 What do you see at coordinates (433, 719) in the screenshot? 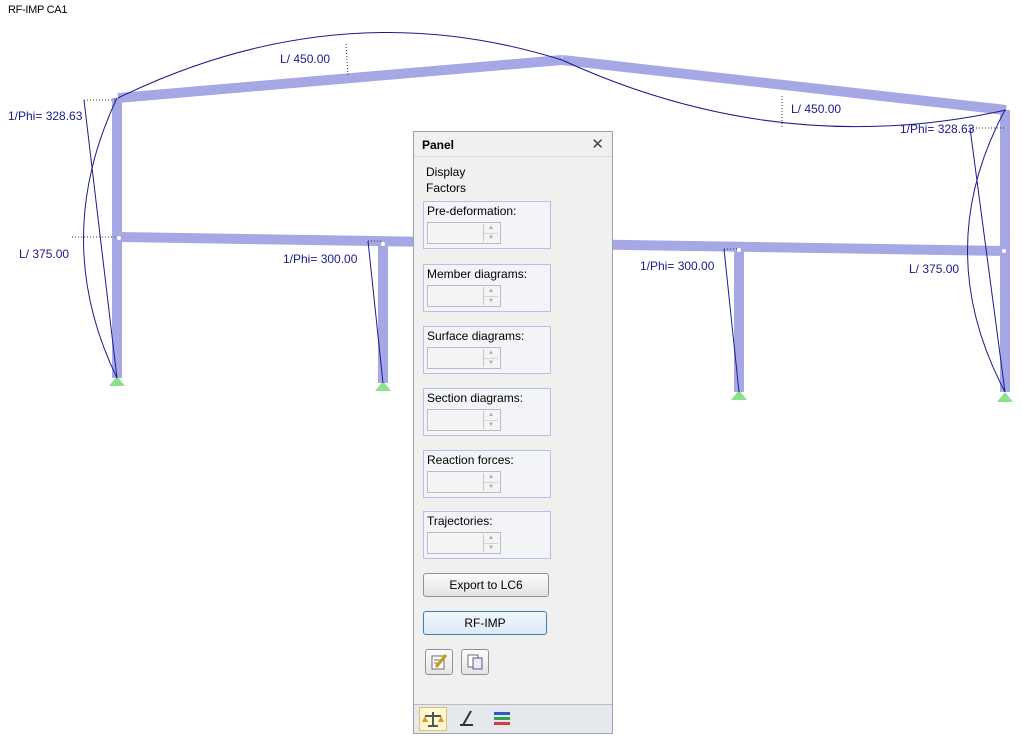
I see `scale-icon` at bounding box center [433, 719].